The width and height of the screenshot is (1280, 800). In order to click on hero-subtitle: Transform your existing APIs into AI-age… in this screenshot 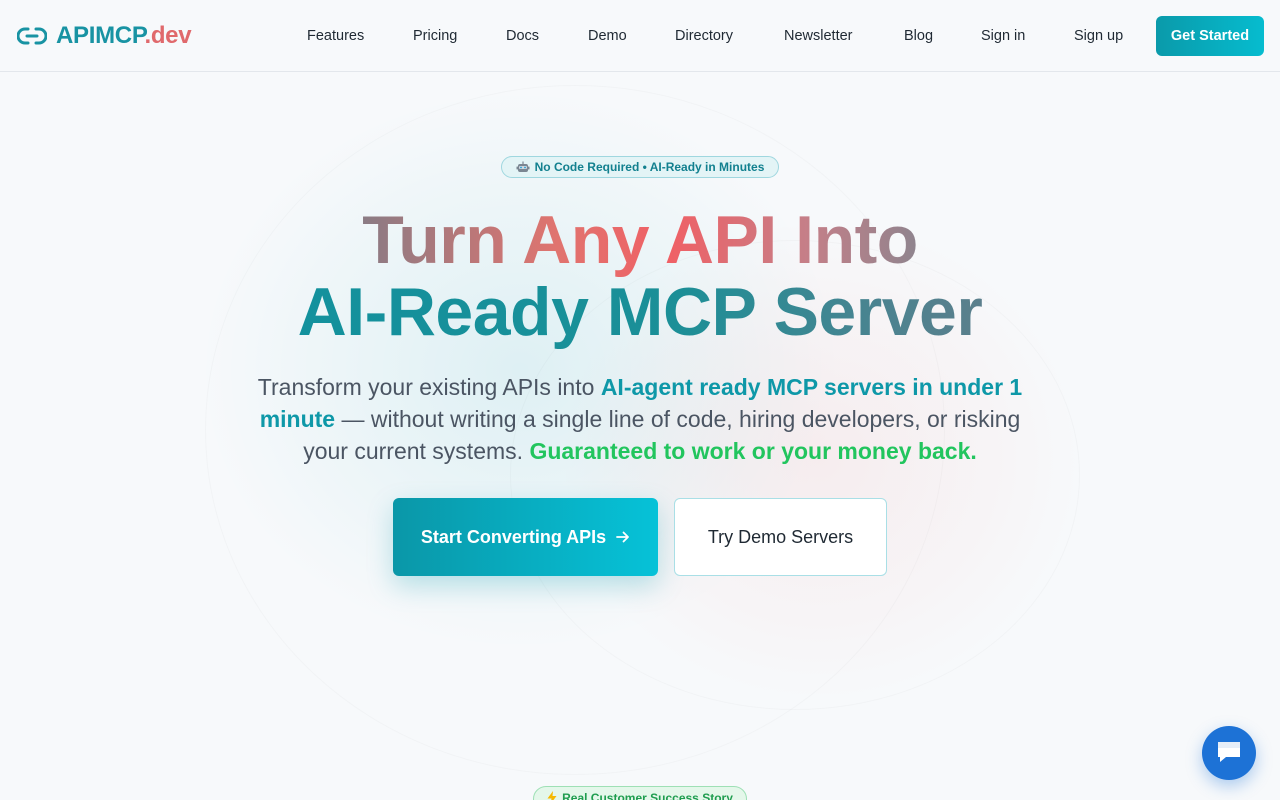, I will do `click(640, 419)`.